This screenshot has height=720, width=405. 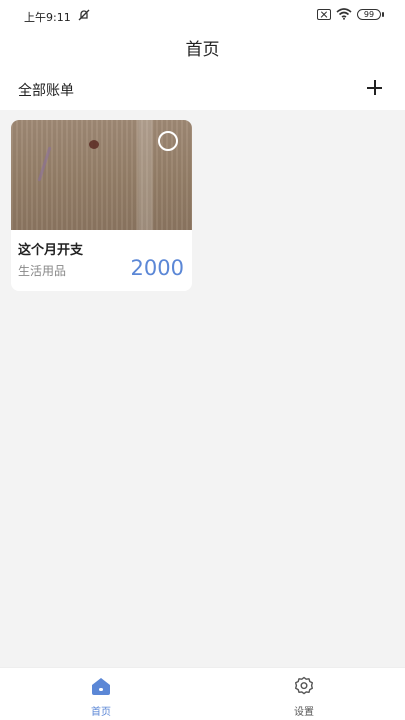 What do you see at coordinates (202, 90) in the screenshot?
I see `section-header: 全部账单` at bounding box center [202, 90].